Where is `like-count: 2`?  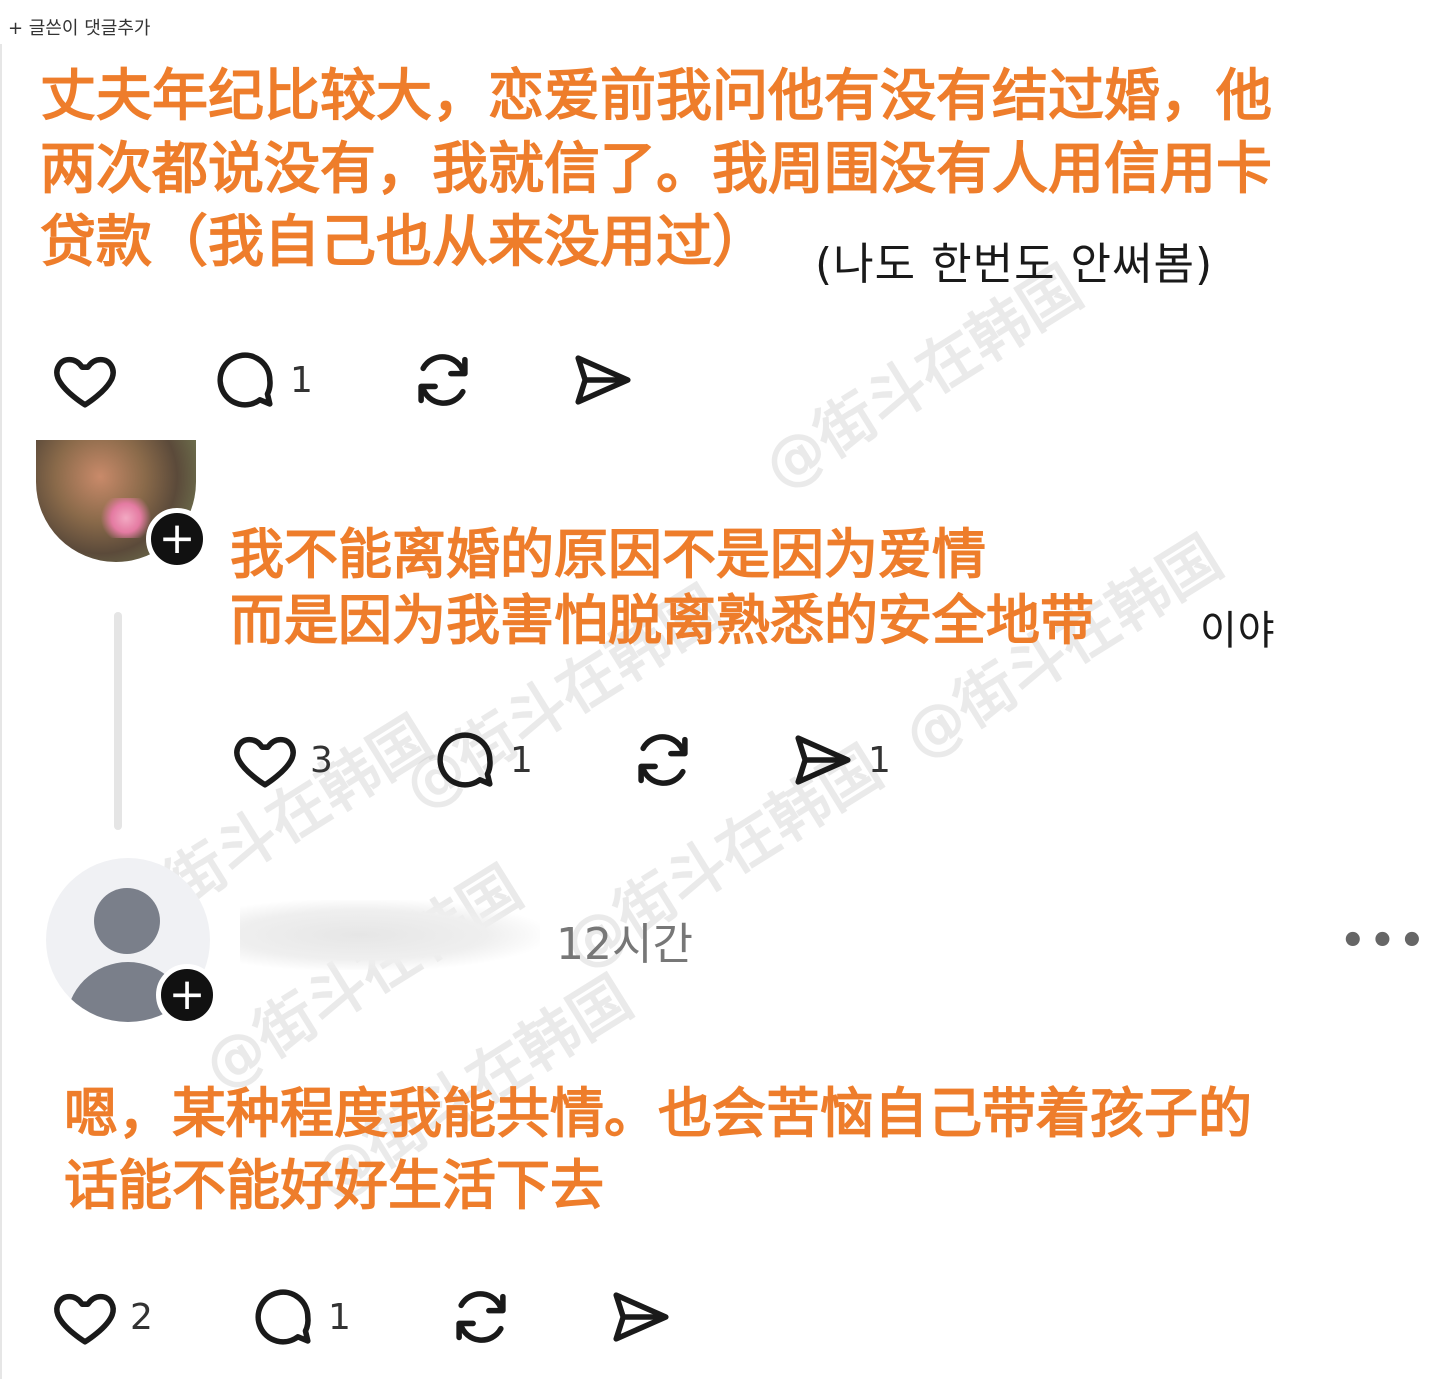 like-count: 2 is located at coordinates (141, 1317).